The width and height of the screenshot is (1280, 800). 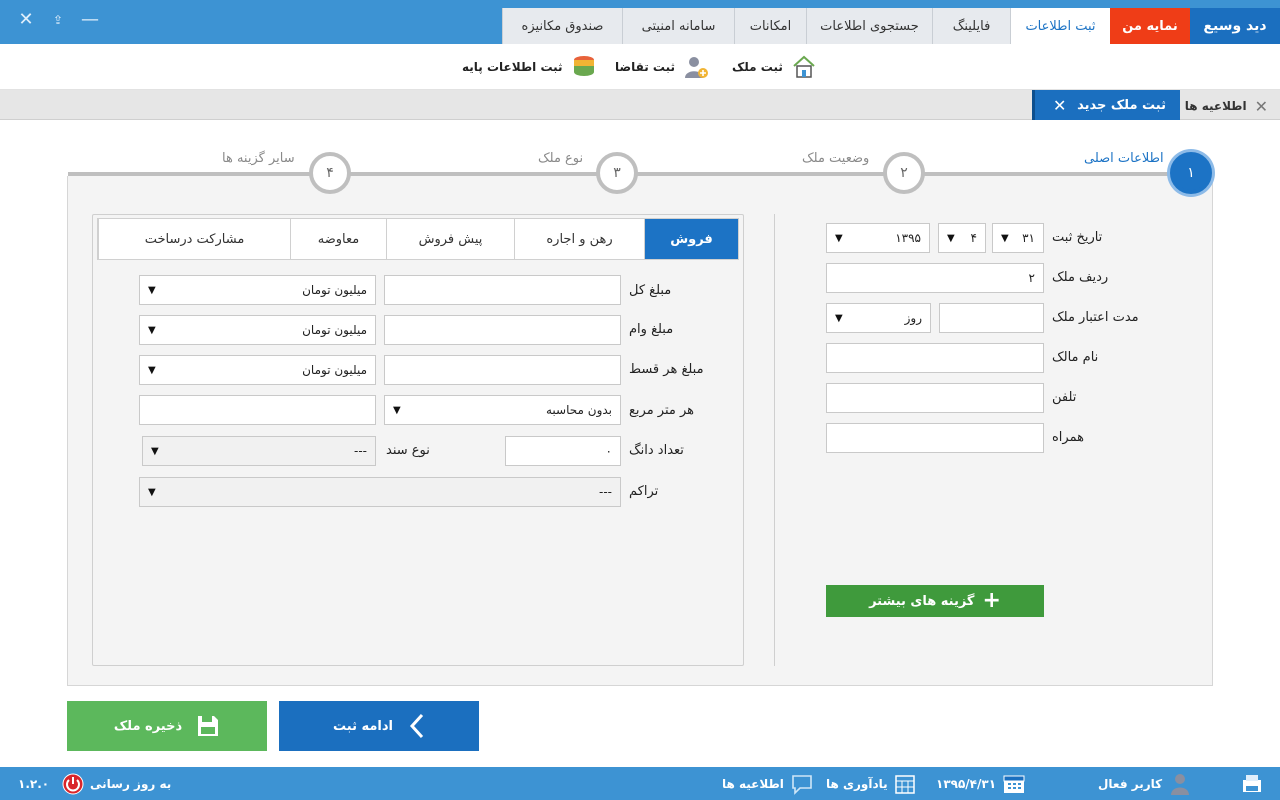 I want to click on reg-day-select: ▼ ۳۱, so click(x=1018, y=238).